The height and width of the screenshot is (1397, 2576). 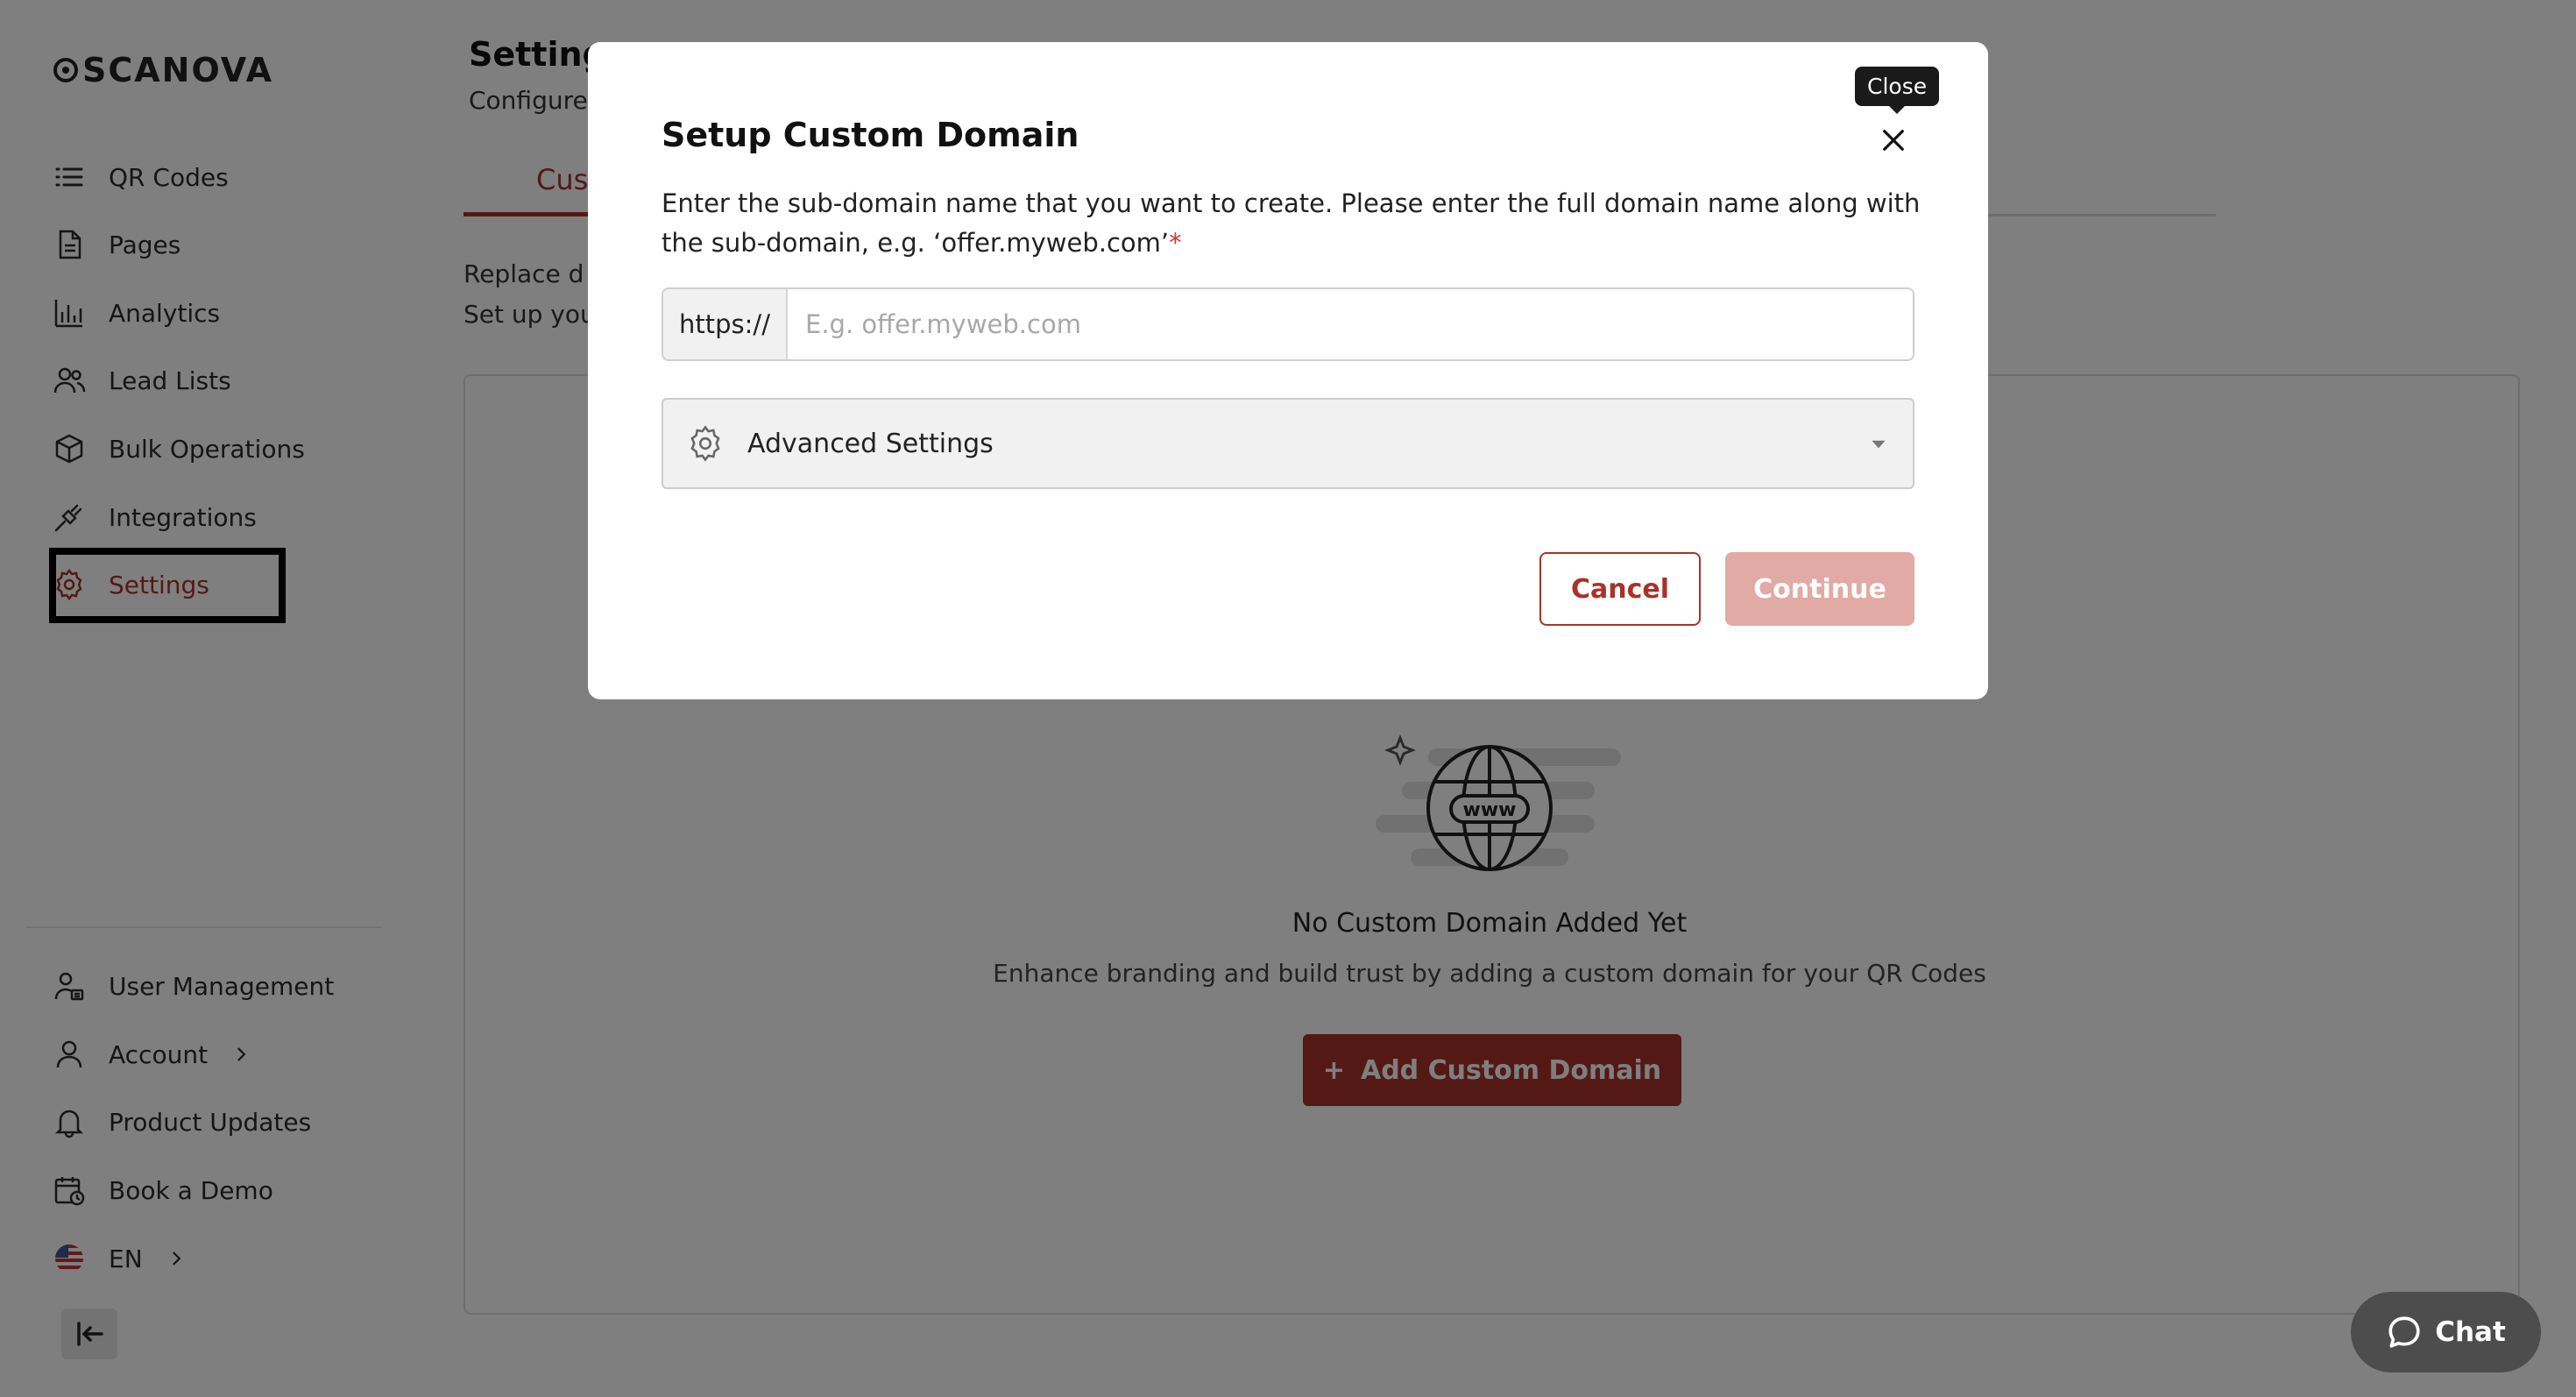 I want to click on advanced-settings-accordion: Advanced Settings, so click(x=1288, y=444).